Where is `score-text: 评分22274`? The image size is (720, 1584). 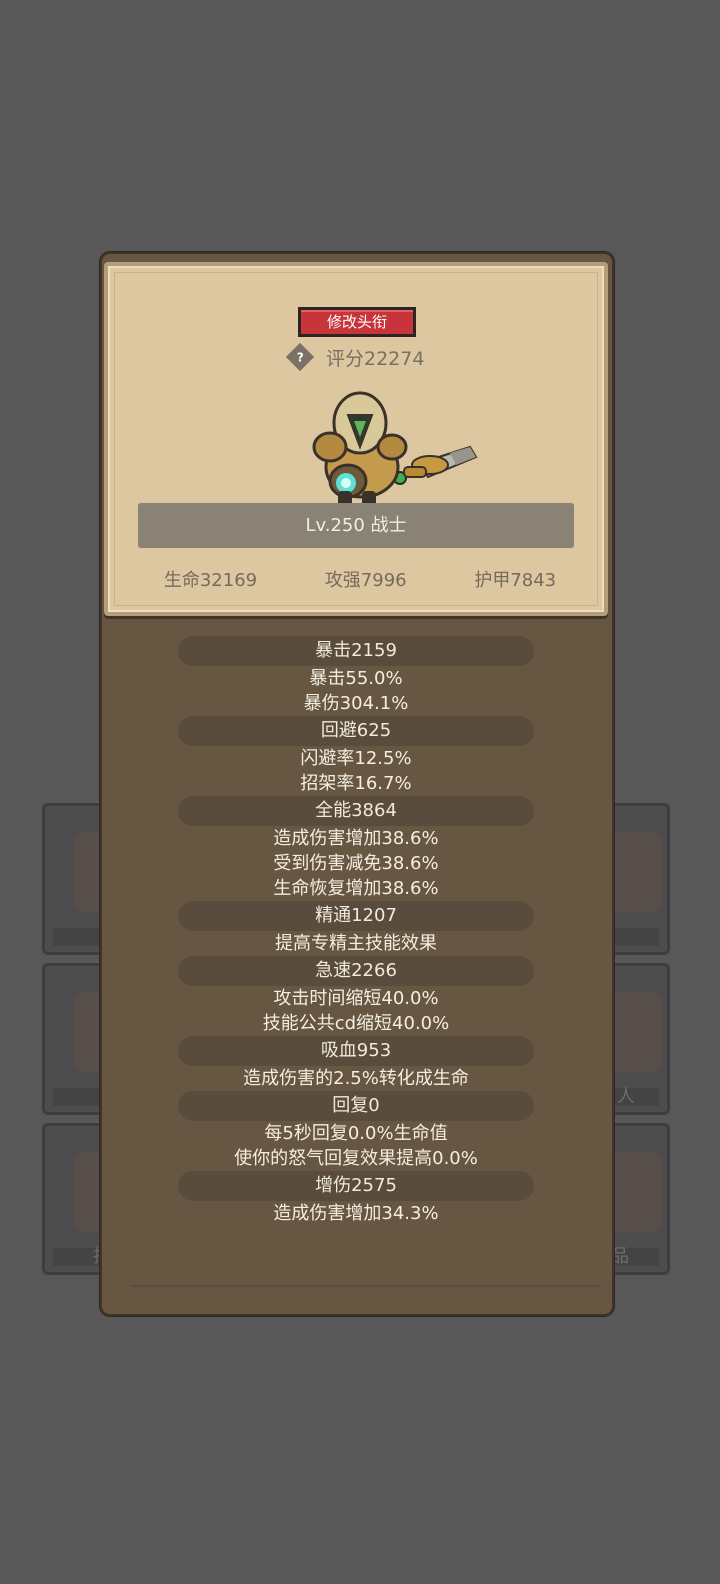
score-text: 评分22274 is located at coordinates (375, 358).